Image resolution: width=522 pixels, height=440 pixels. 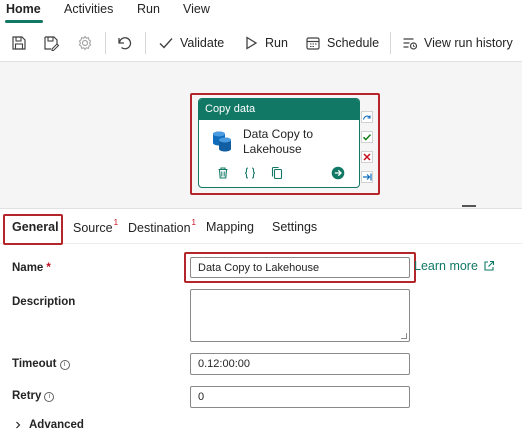 What do you see at coordinates (313, 43) in the screenshot?
I see `calendar-icon` at bounding box center [313, 43].